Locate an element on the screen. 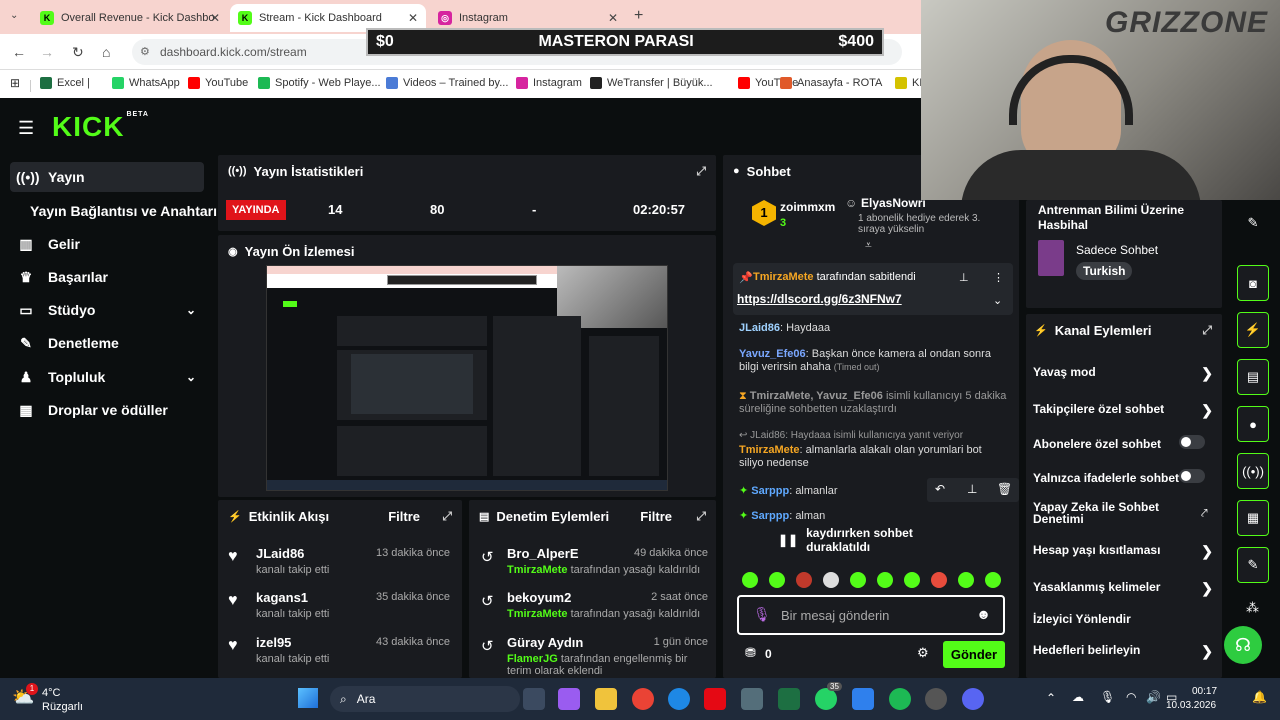 The height and width of the screenshot is (720, 1280). sidebar-item-denetleme: ✎ Denetleme is located at coordinates (107, 343).